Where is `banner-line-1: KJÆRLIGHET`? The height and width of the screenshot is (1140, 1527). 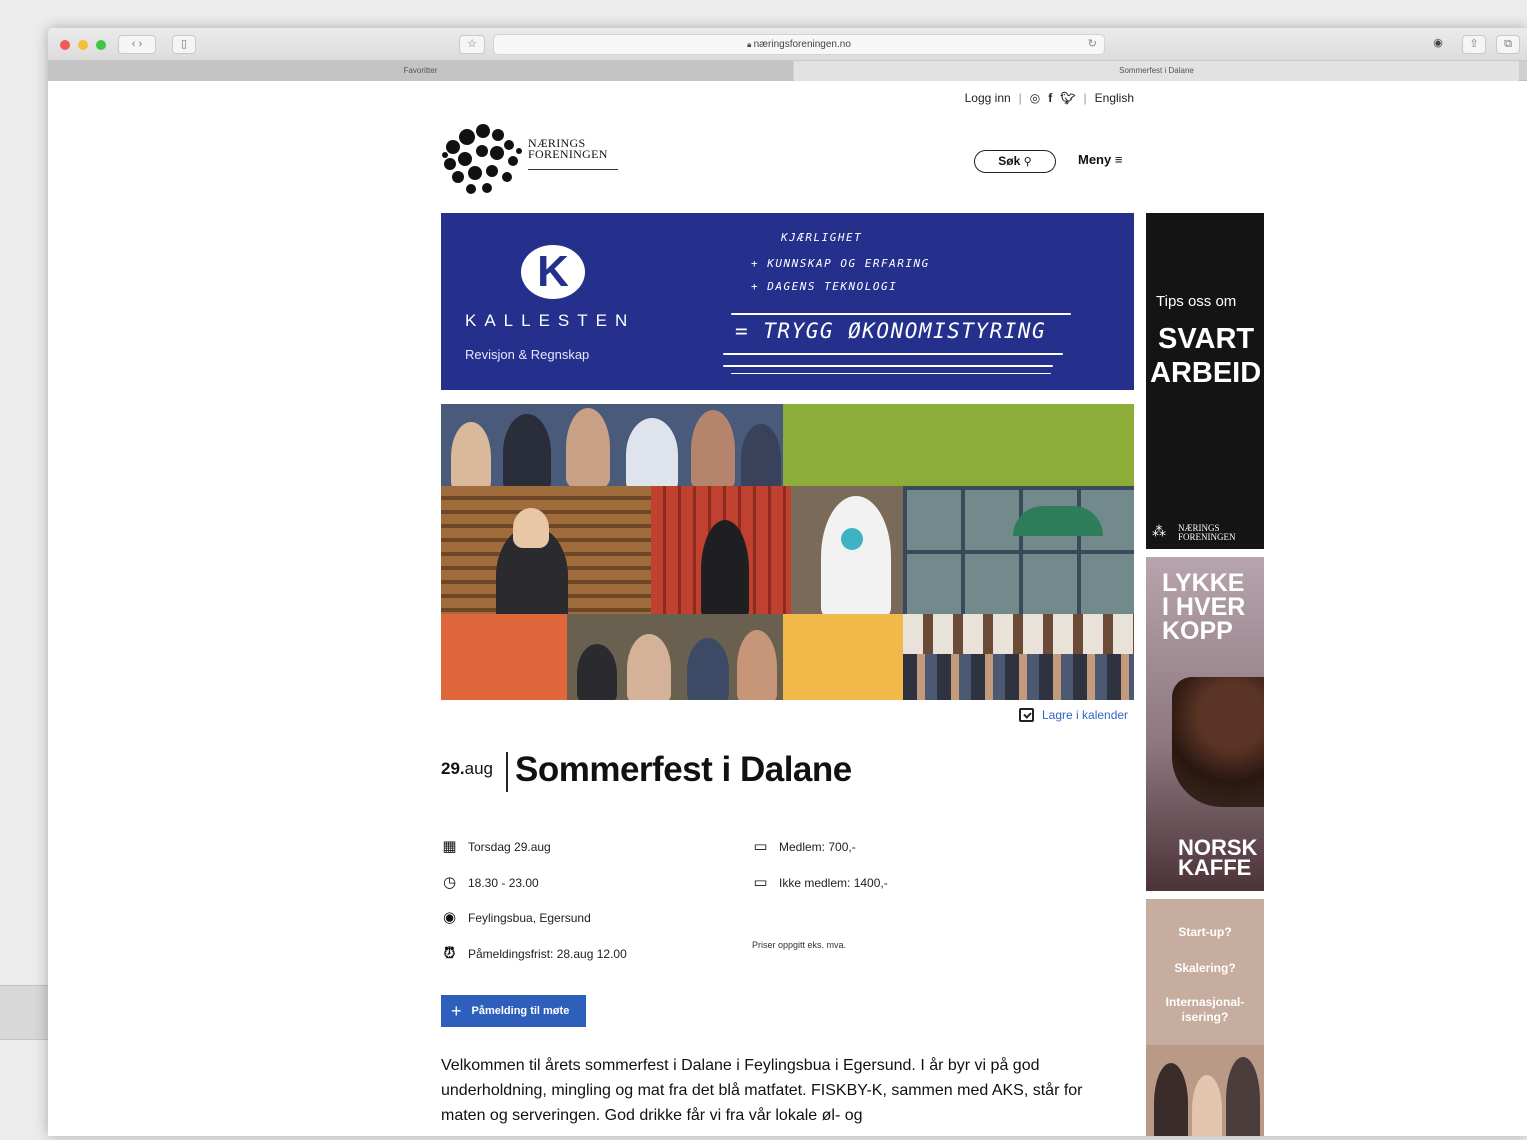 banner-line-1: KJÆRLIGHET is located at coordinates (822, 237).